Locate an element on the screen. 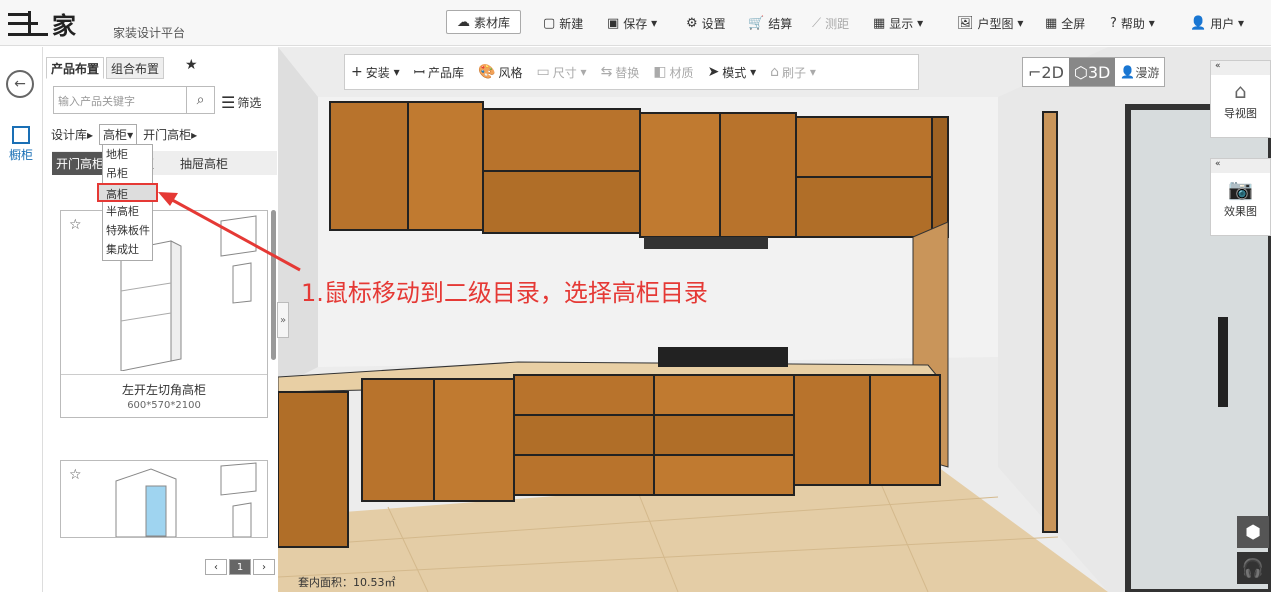 Image resolution: width=1271 pixels, height=592 pixels. dropdown-item: 地柜 is located at coordinates (127, 154).